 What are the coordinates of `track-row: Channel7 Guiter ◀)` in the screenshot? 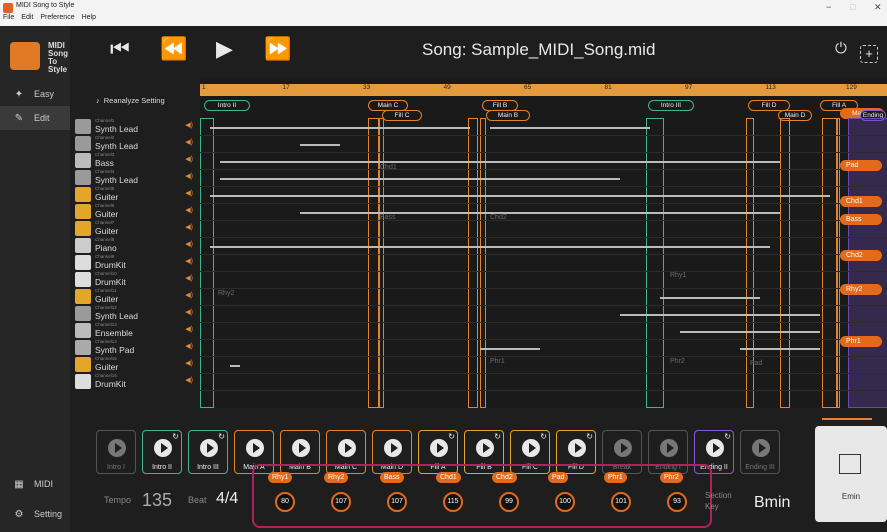 It's located at (135, 228).